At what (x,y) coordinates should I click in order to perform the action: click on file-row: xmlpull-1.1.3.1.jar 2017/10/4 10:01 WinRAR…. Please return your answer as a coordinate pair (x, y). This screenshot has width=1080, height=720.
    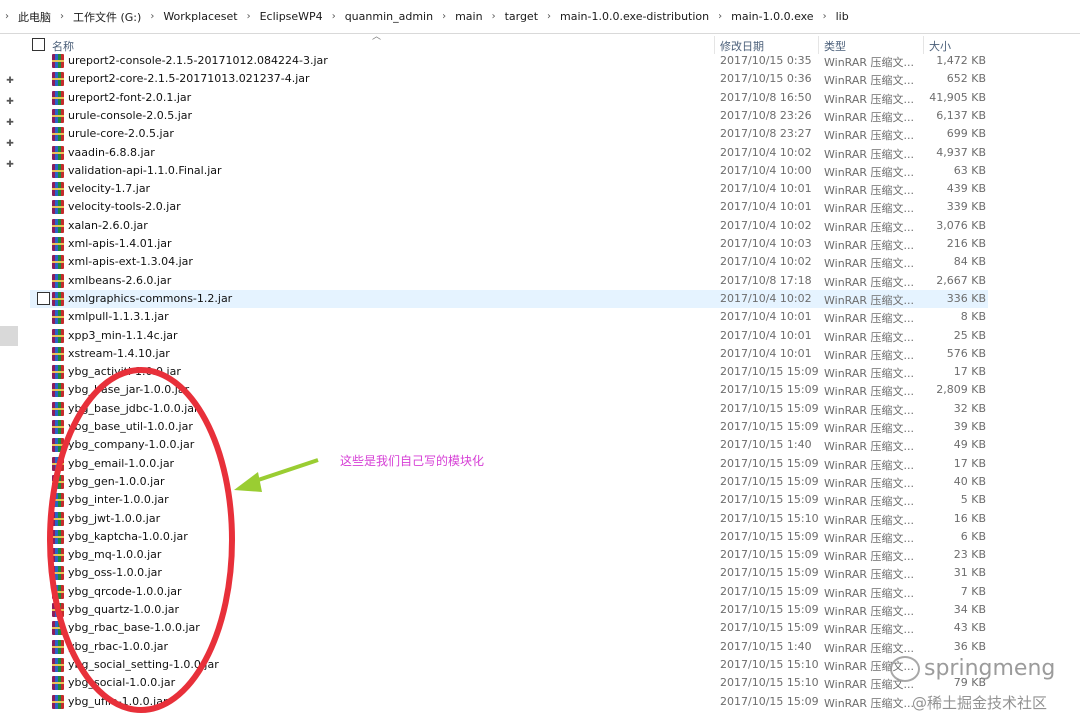
    Looking at the image, I should click on (509, 317).